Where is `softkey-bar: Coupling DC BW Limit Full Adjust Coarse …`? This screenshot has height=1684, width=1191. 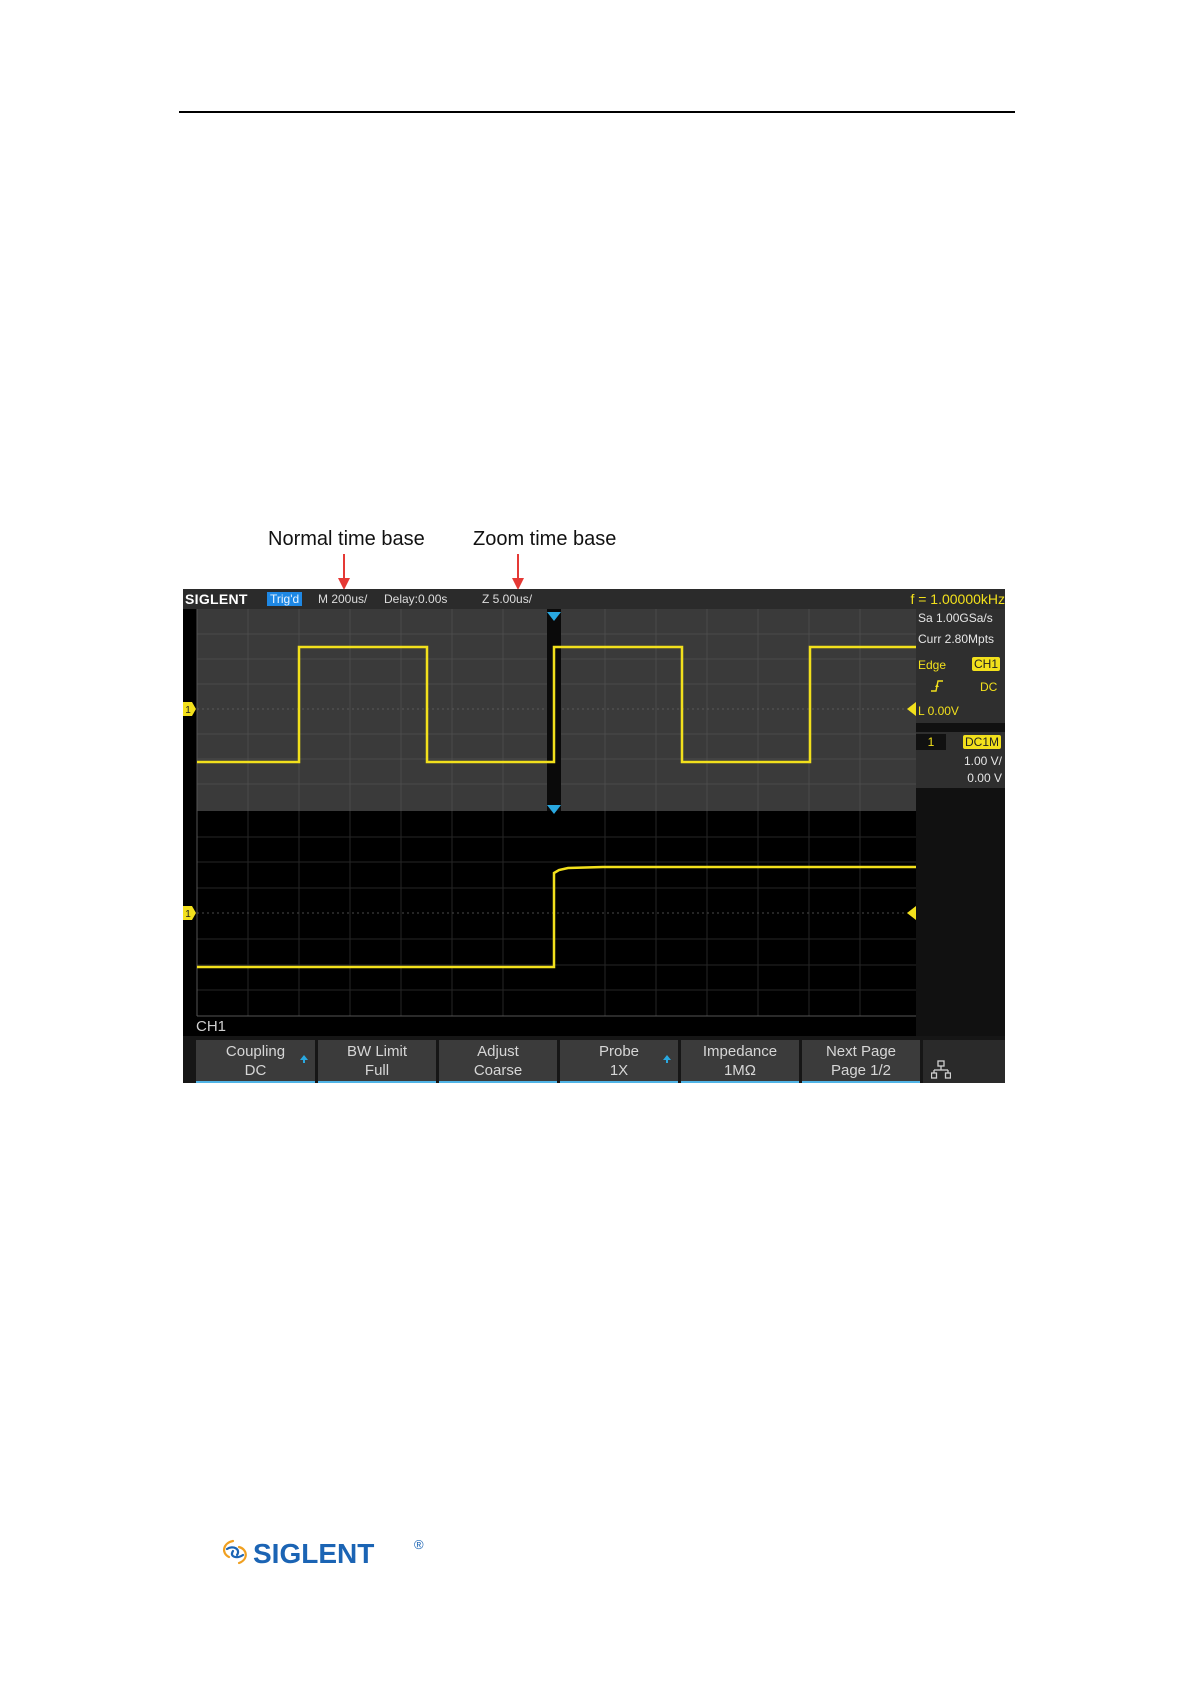 softkey-bar: Coupling DC BW Limit Full Adjust Coarse … is located at coordinates (594, 1059).